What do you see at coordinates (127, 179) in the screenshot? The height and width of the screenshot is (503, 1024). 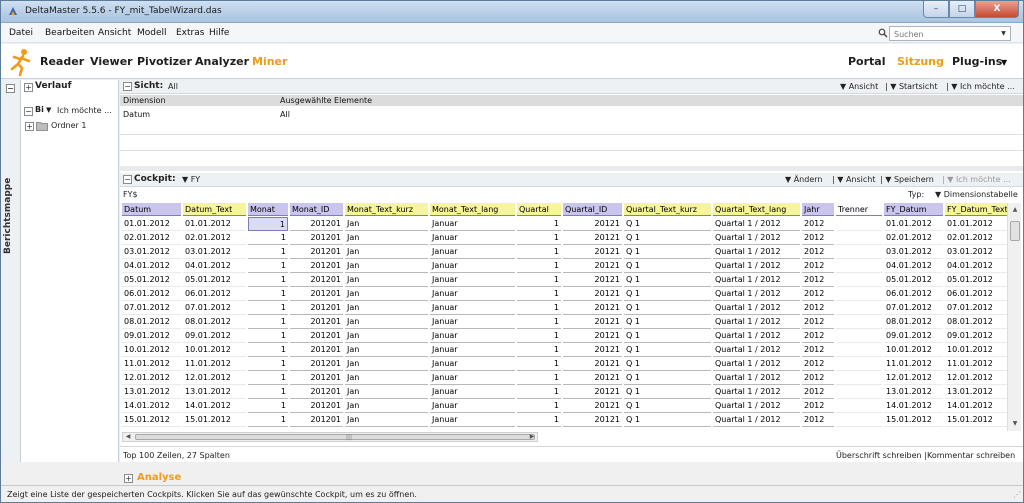 I see `minus-icon: −` at bounding box center [127, 179].